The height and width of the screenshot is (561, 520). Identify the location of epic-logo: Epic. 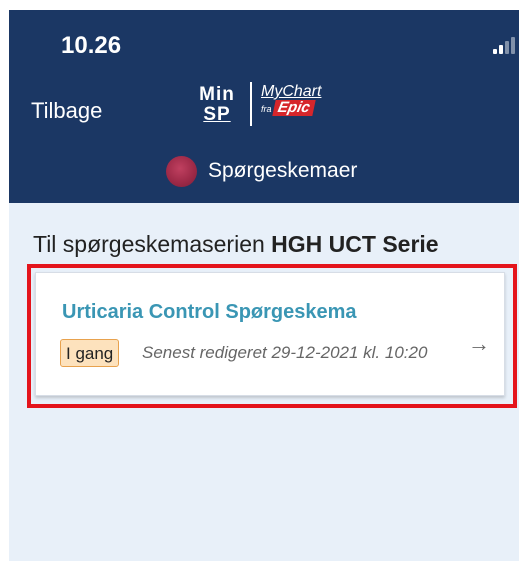
(293, 107).